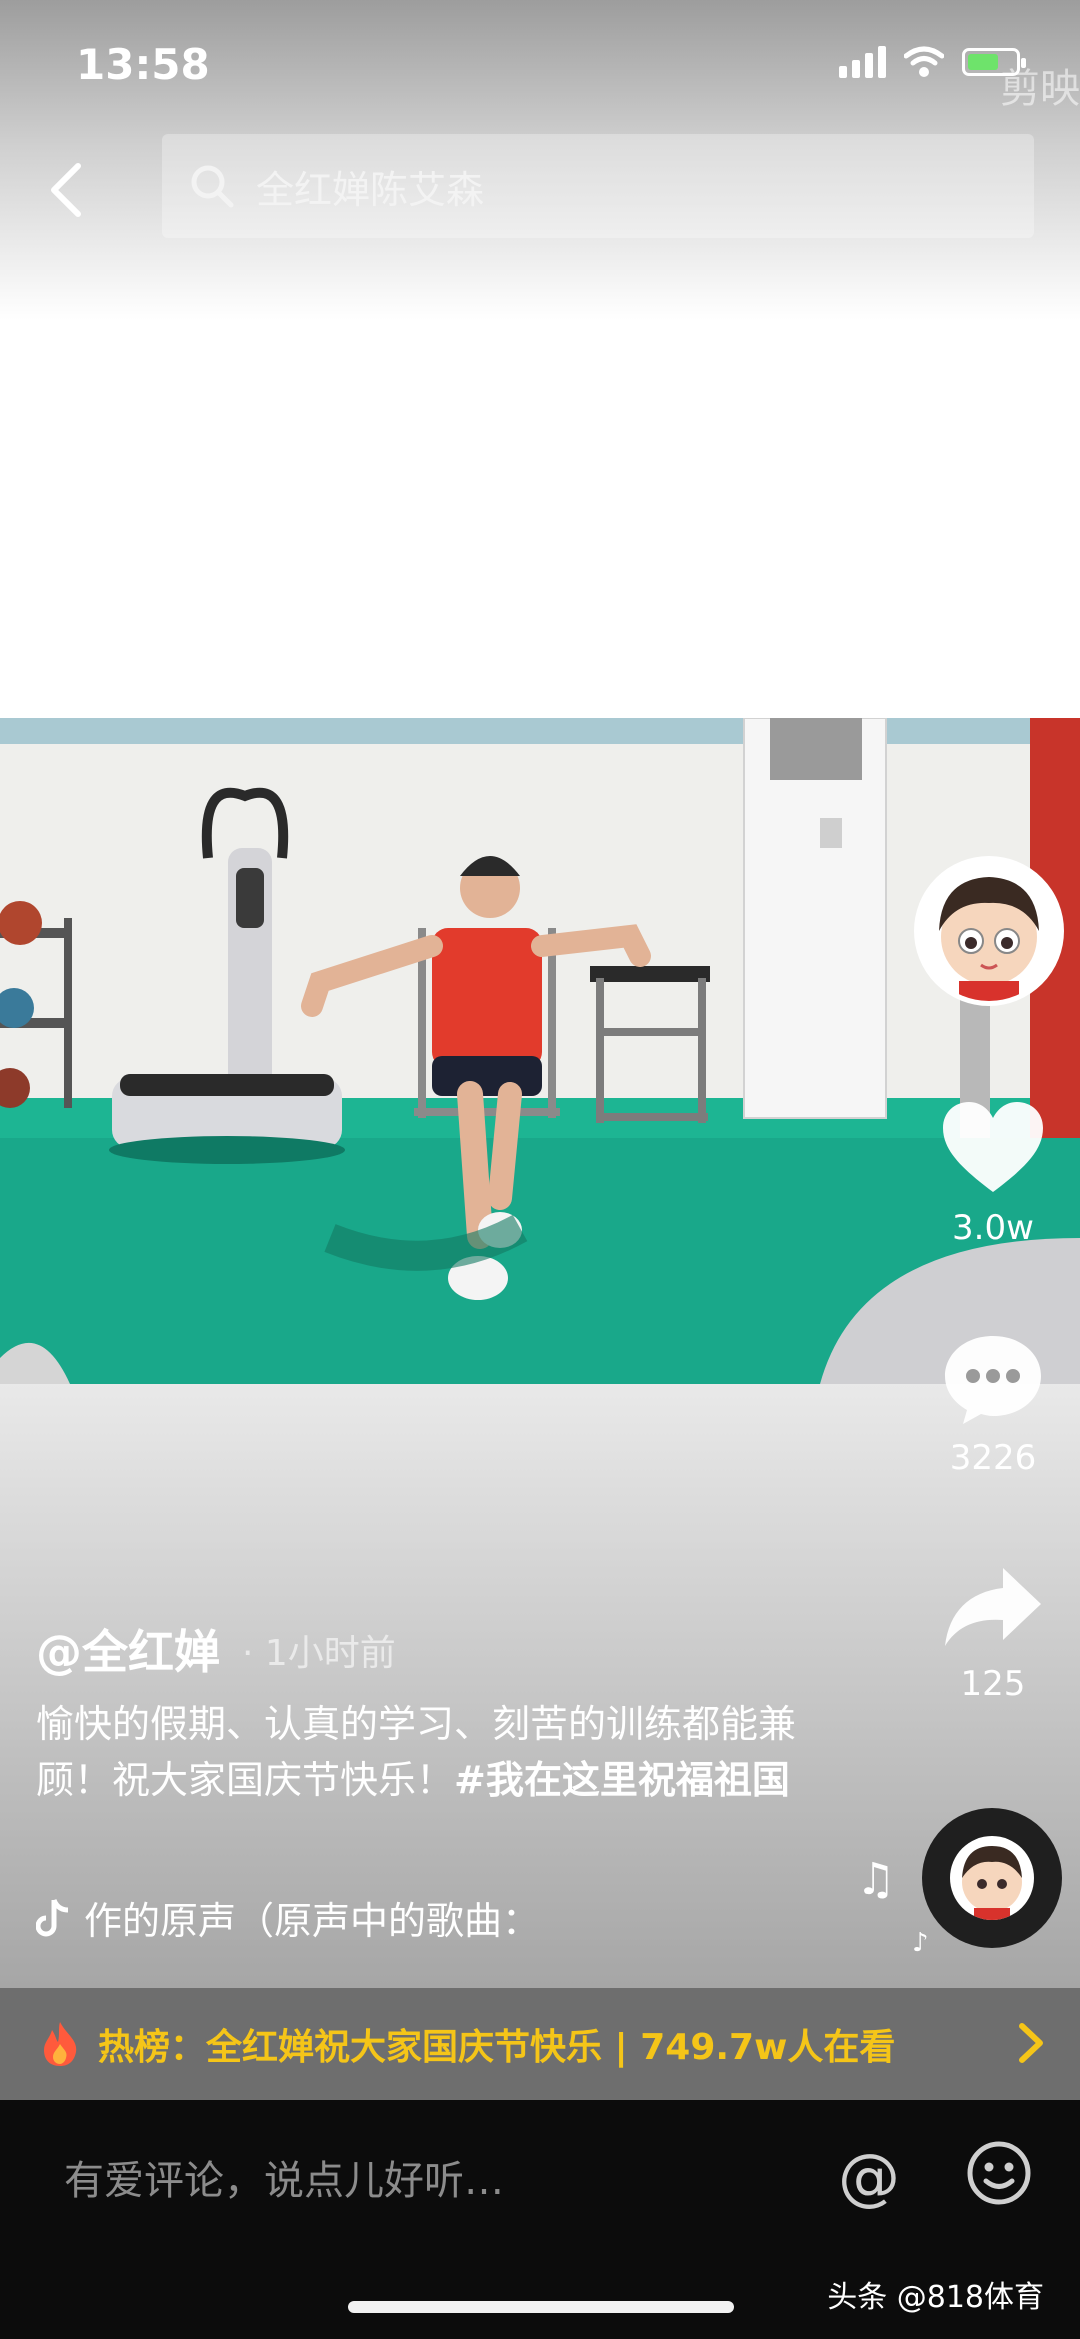 The width and height of the screenshot is (1080, 2339). I want to click on tiktok-note-icon, so click(52, 1917).